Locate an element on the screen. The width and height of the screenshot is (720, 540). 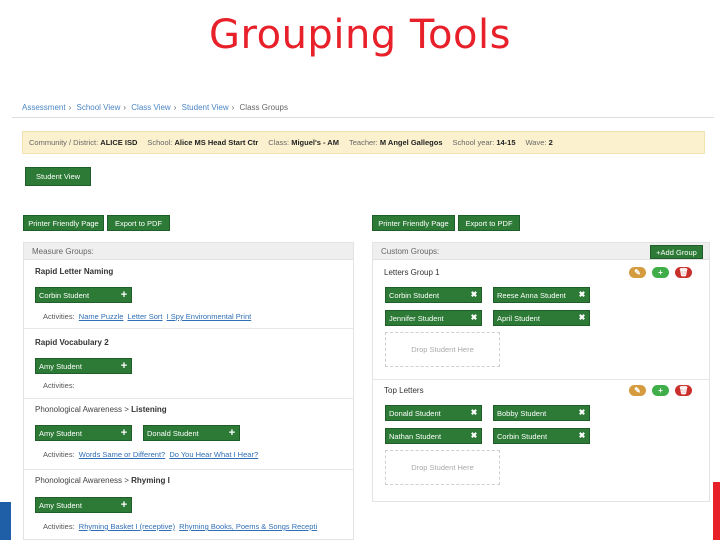
info-value: Miguel's - AM is located at coordinates (315, 142).